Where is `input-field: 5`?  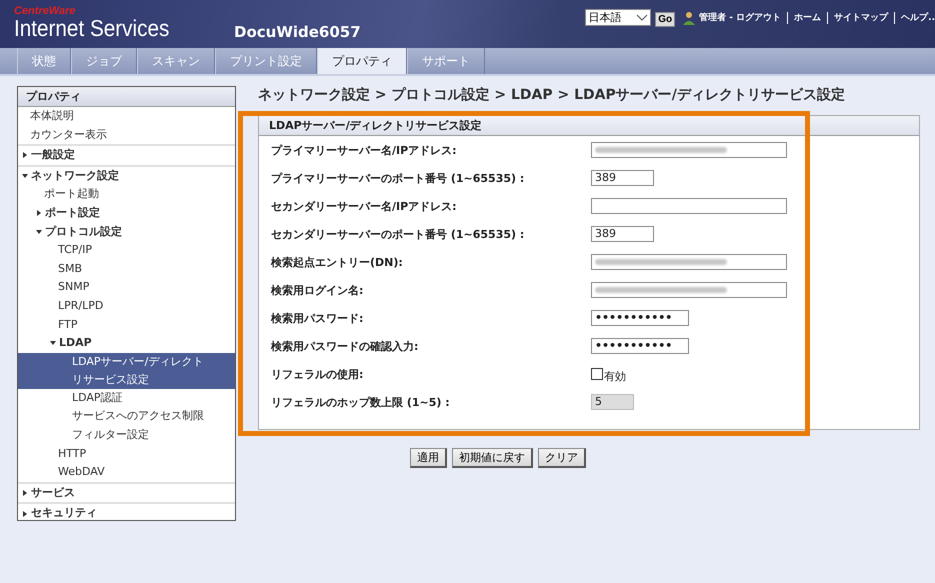
input-field: 5 is located at coordinates (612, 402).